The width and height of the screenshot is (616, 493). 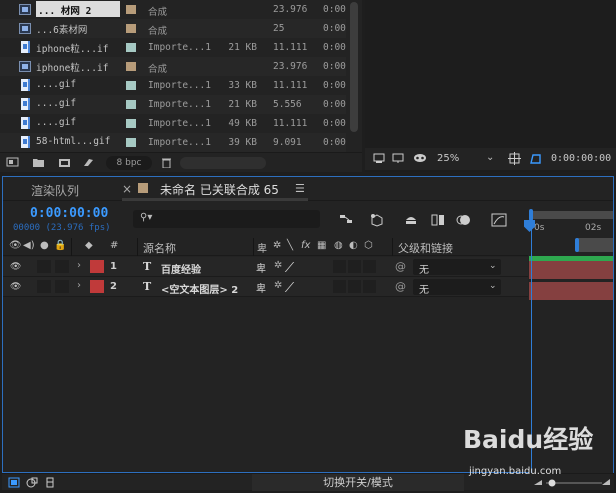 What do you see at coordinates (420, 158) in the screenshot?
I see `mask-visibility-icon` at bounding box center [420, 158].